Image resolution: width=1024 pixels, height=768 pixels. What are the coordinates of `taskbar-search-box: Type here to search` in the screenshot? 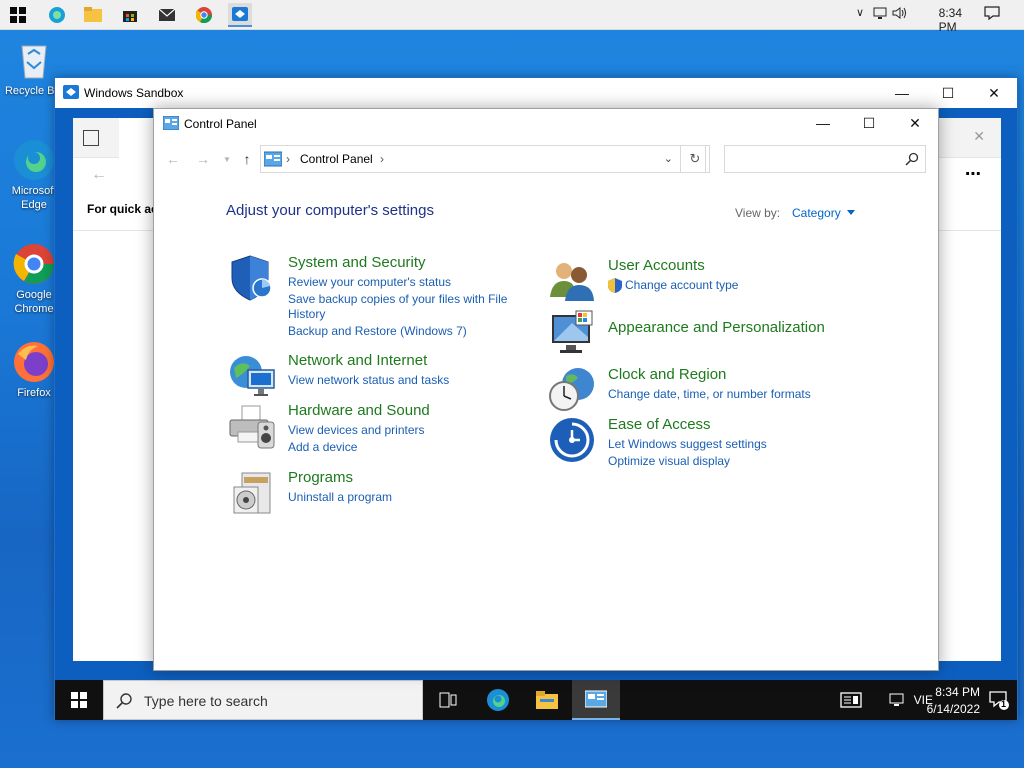 It's located at (263, 700).